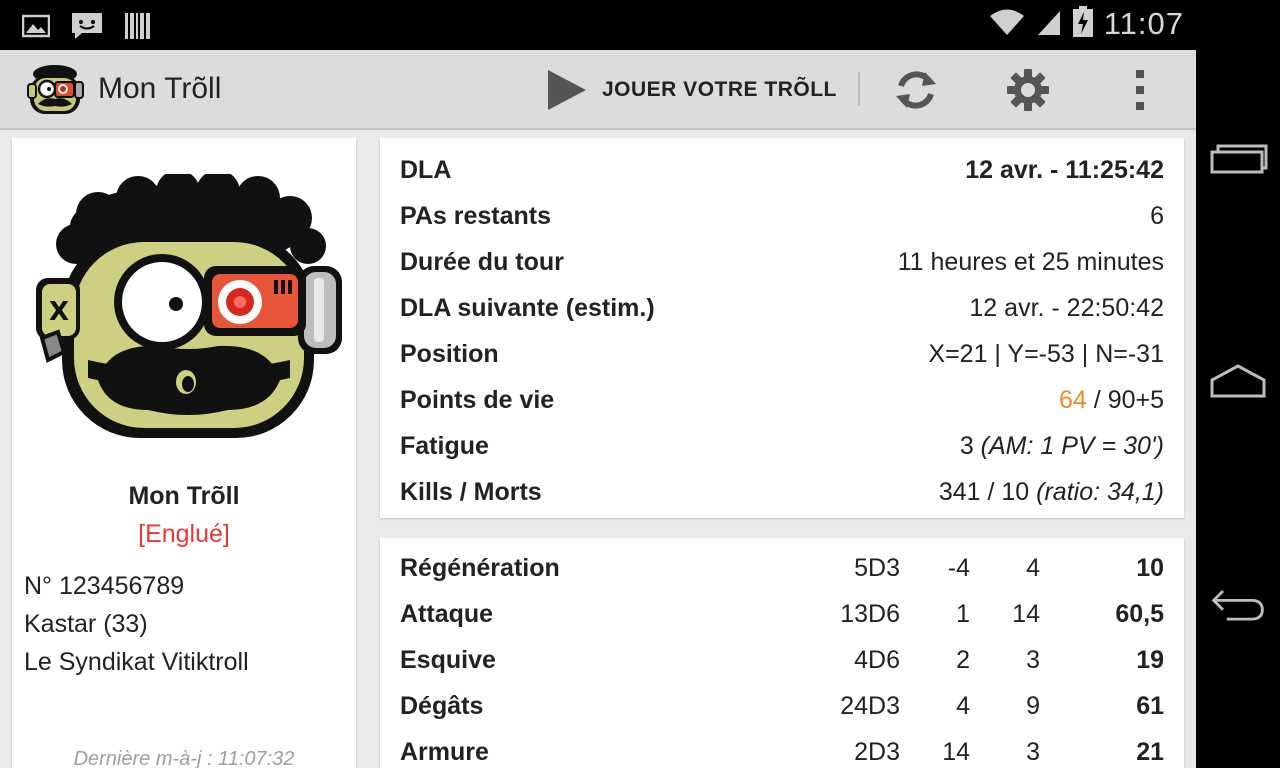  I want to click on gallery-icon, so click(36, 28).